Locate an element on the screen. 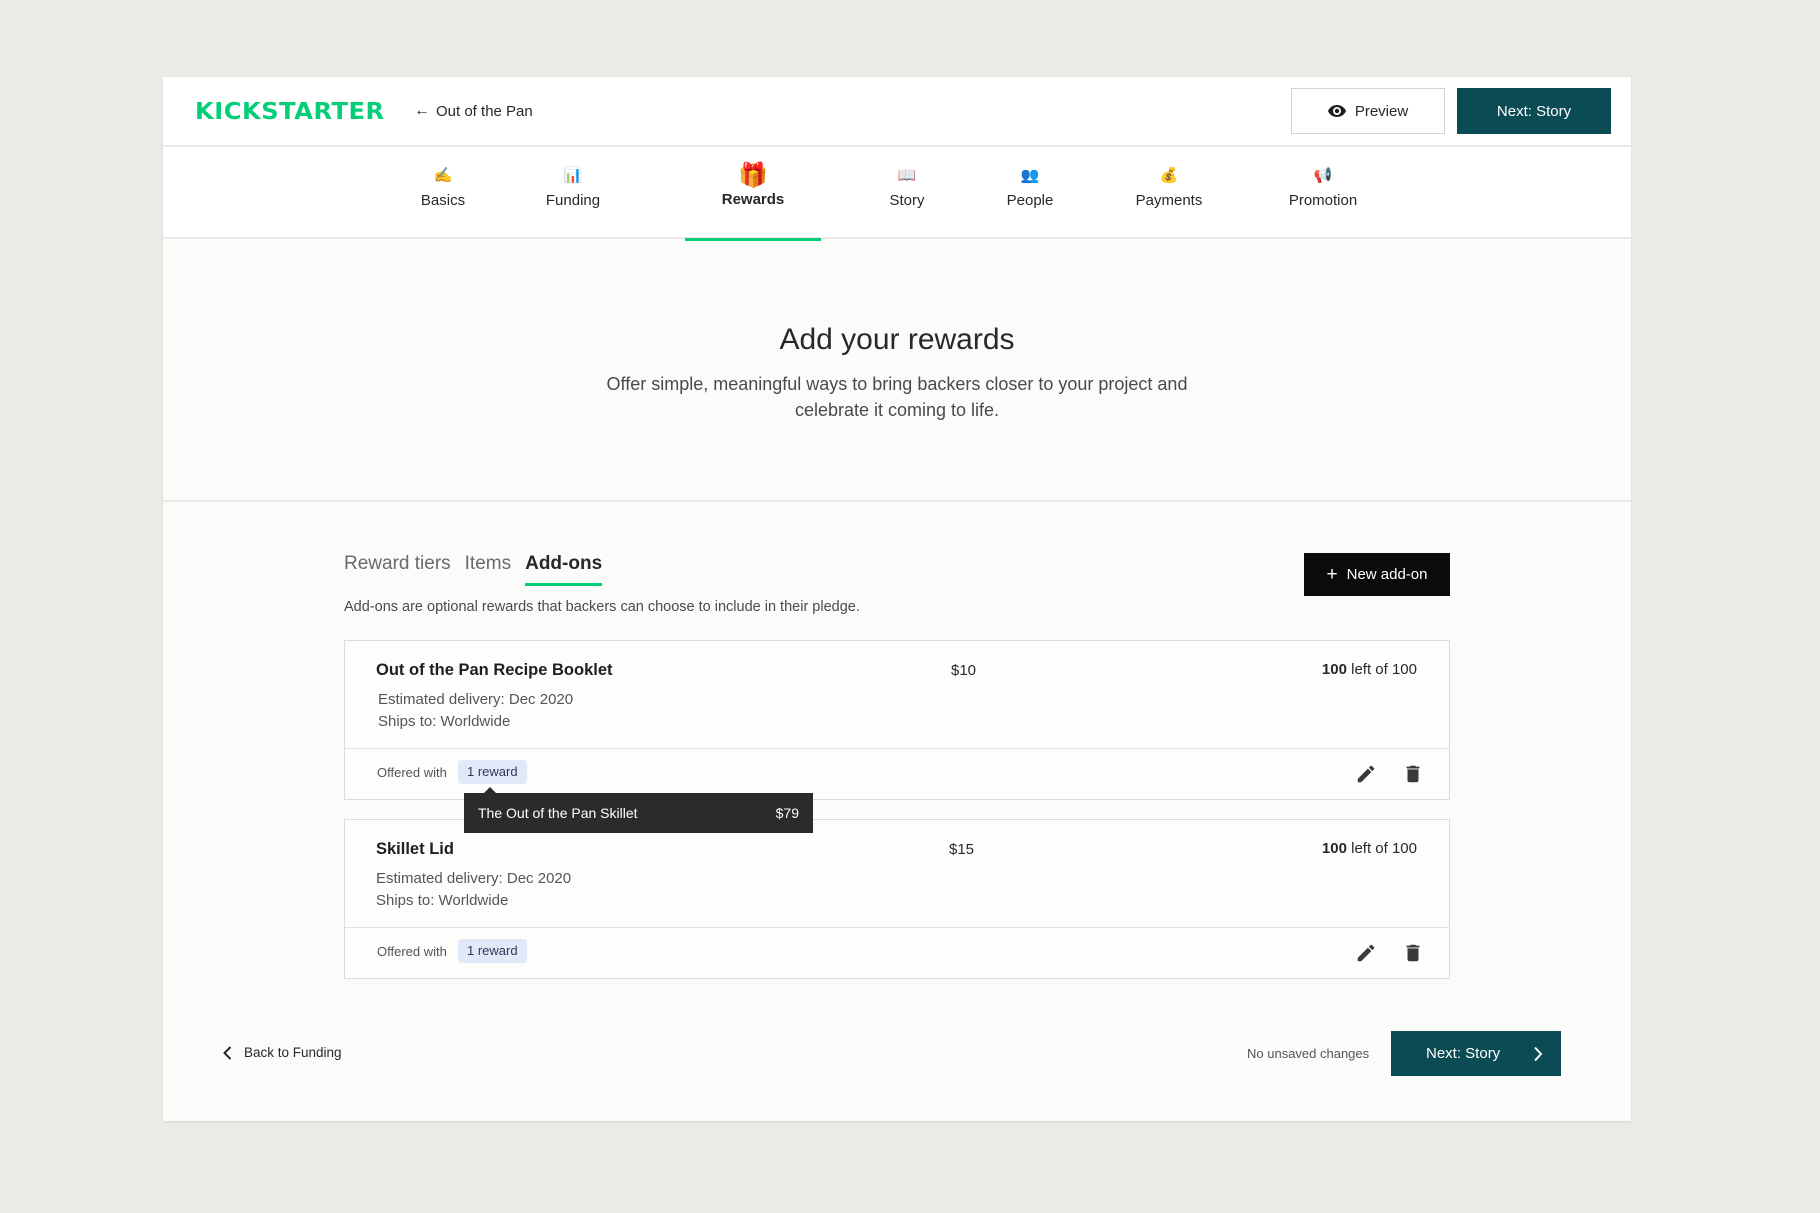  save-status: No unsaved changes is located at coordinates (1308, 1053).